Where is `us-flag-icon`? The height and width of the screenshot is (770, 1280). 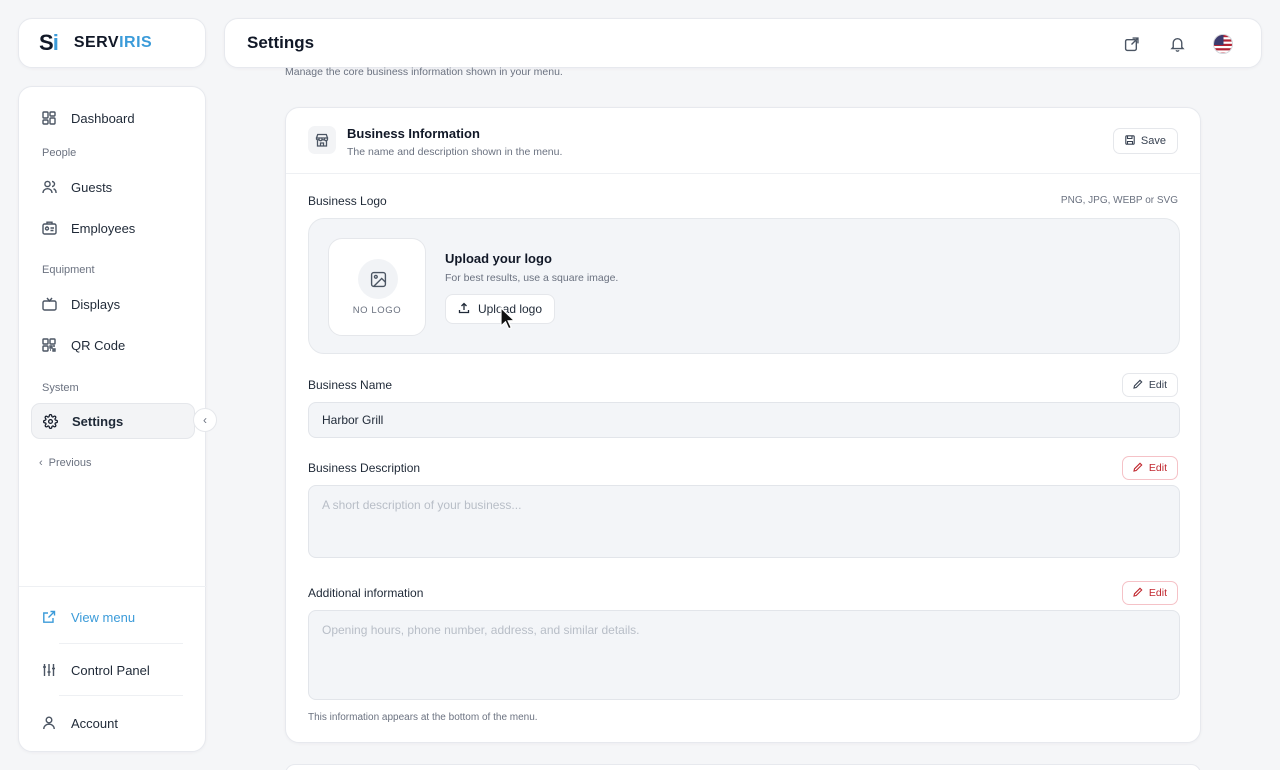
us-flag-icon is located at coordinates (1223, 44).